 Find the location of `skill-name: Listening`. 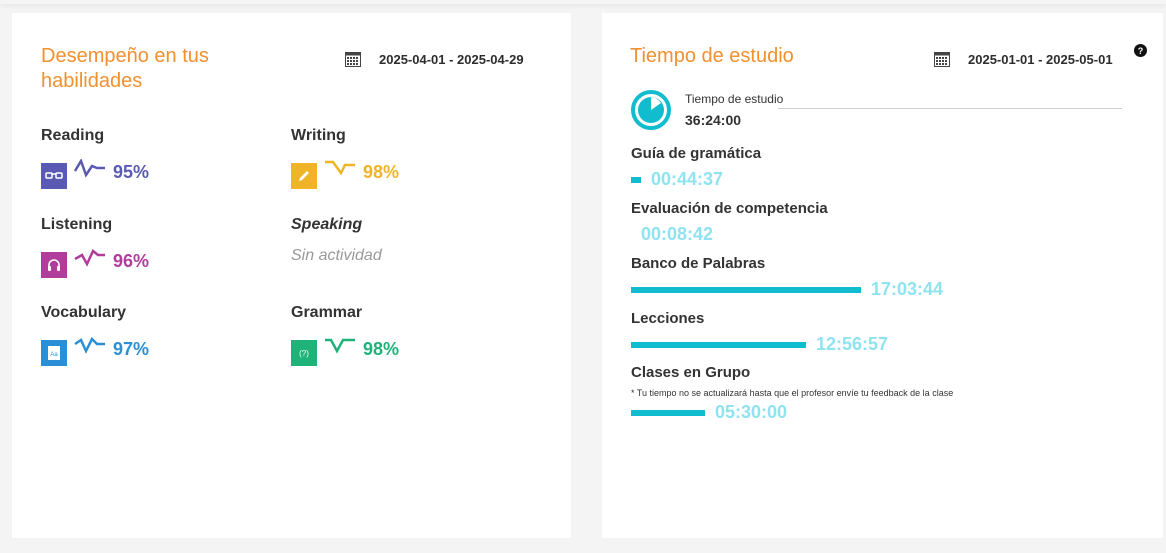

skill-name: Listening is located at coordinates (77, 224).